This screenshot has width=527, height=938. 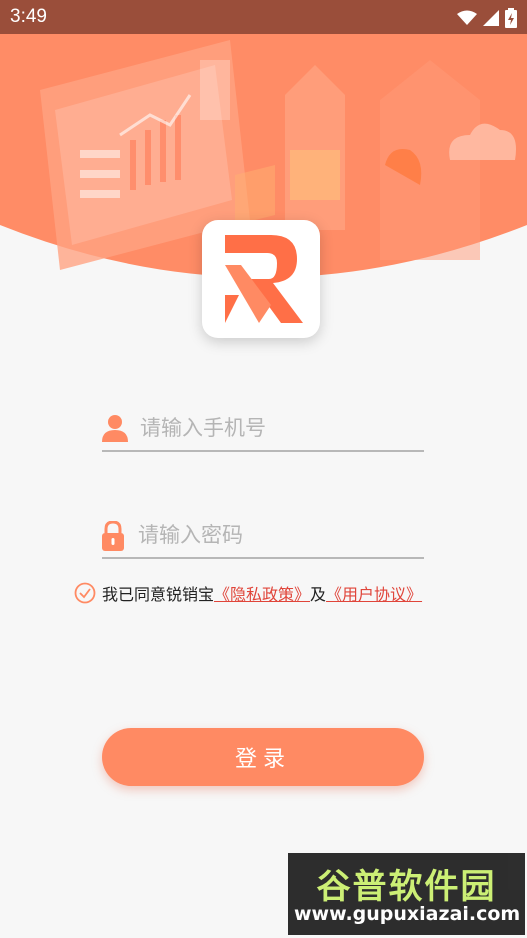 What do you see at coordinates (113, 536) in the screenshot?
I see `lock-icon` at bounding box center [113, 536].